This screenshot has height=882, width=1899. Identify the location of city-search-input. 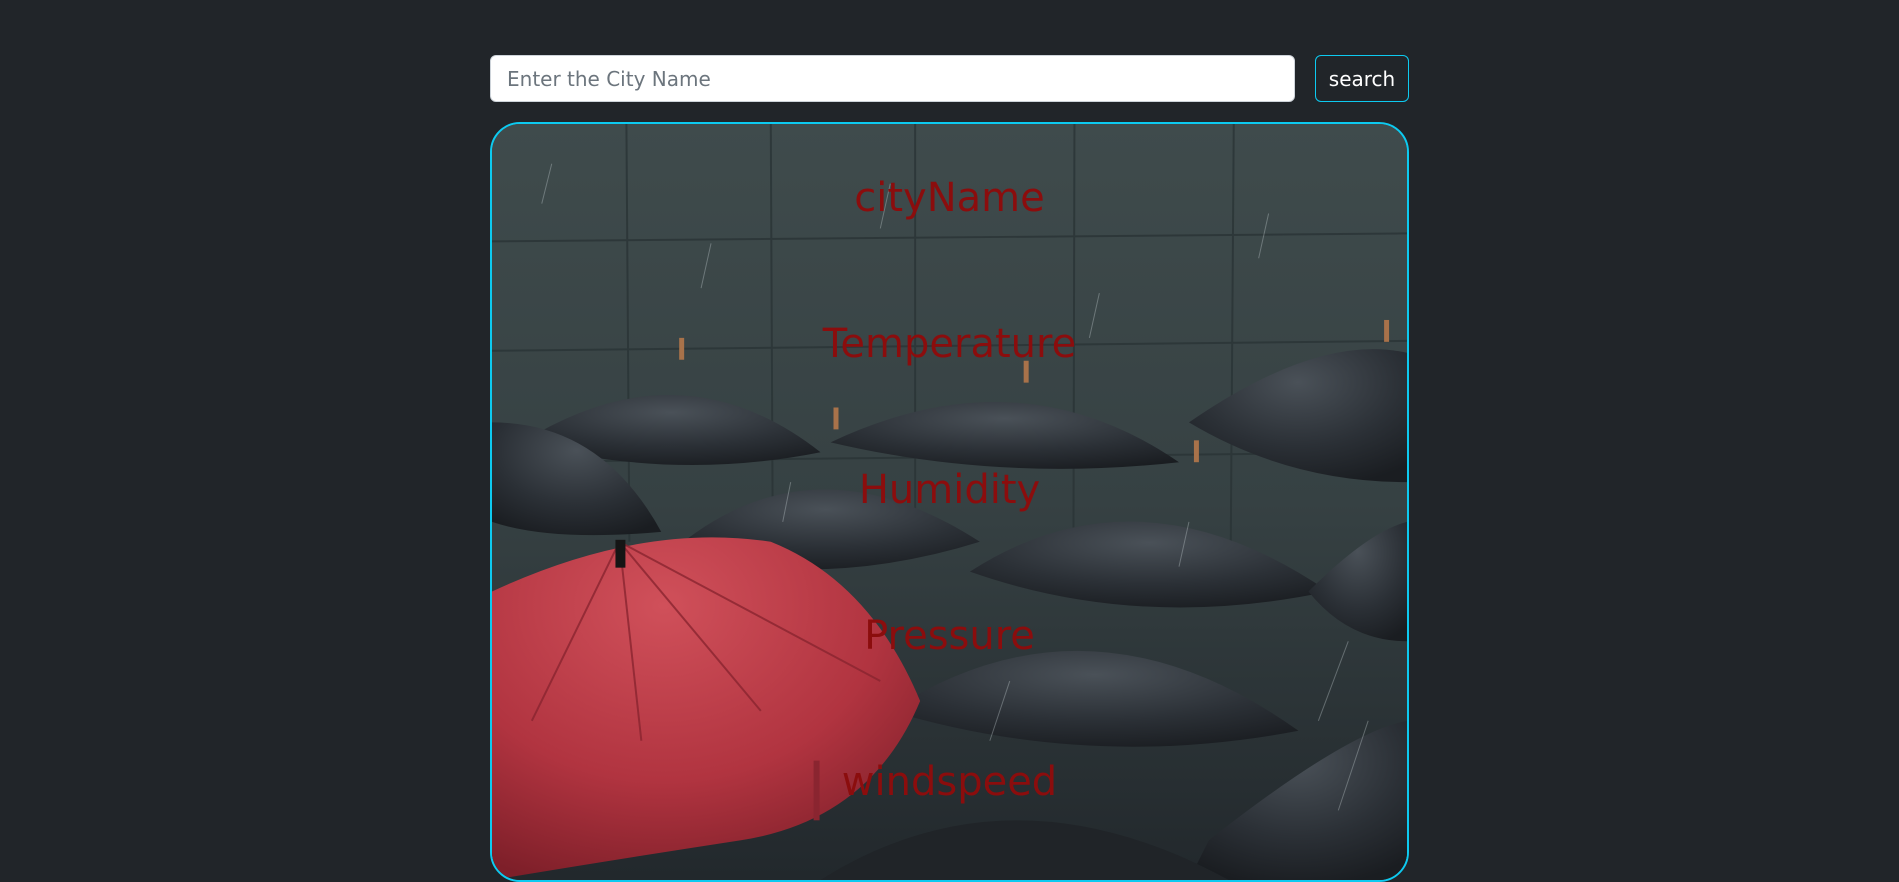
(892, 78).